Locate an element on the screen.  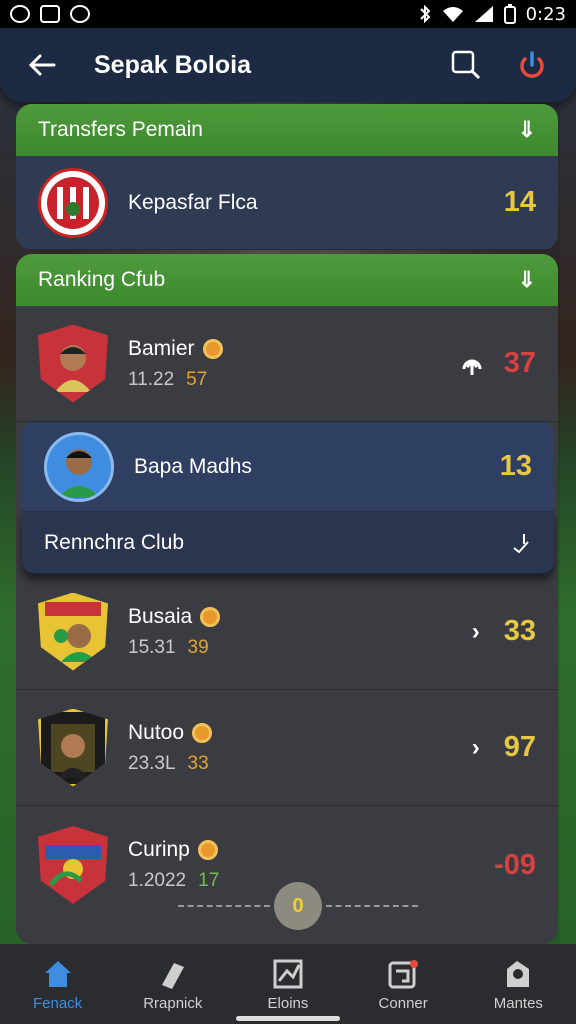
app-bar: Sepak Boloia is located at coordinates (288, 65).